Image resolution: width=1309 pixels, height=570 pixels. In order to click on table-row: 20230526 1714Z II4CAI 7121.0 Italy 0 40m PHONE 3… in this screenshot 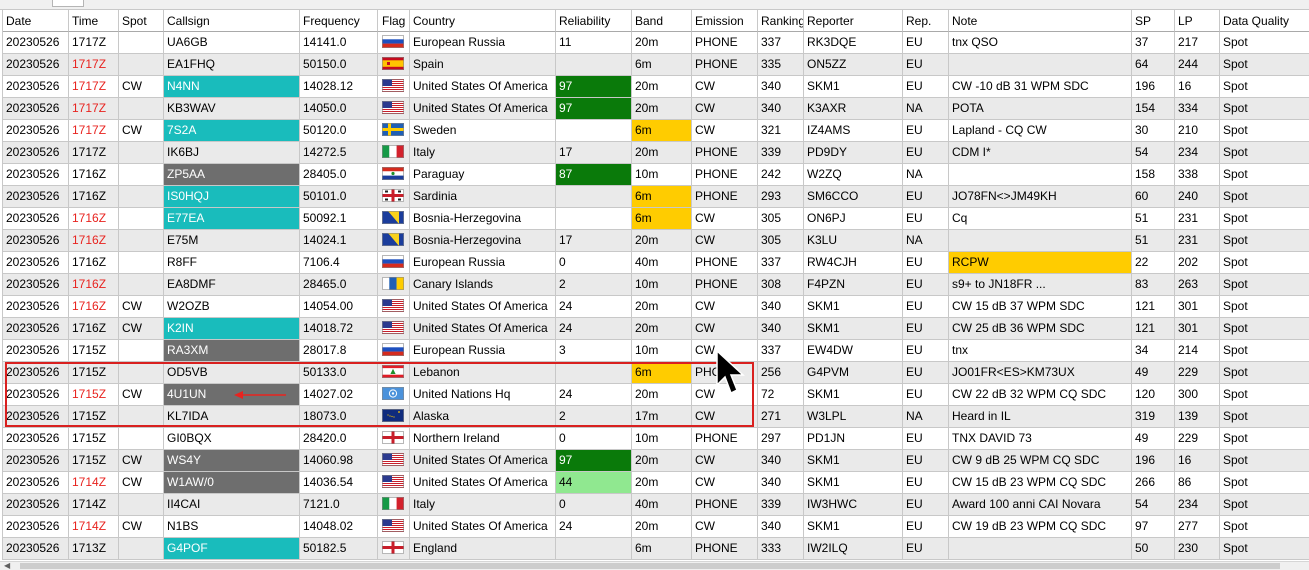, I will do `click(656, 505)`.